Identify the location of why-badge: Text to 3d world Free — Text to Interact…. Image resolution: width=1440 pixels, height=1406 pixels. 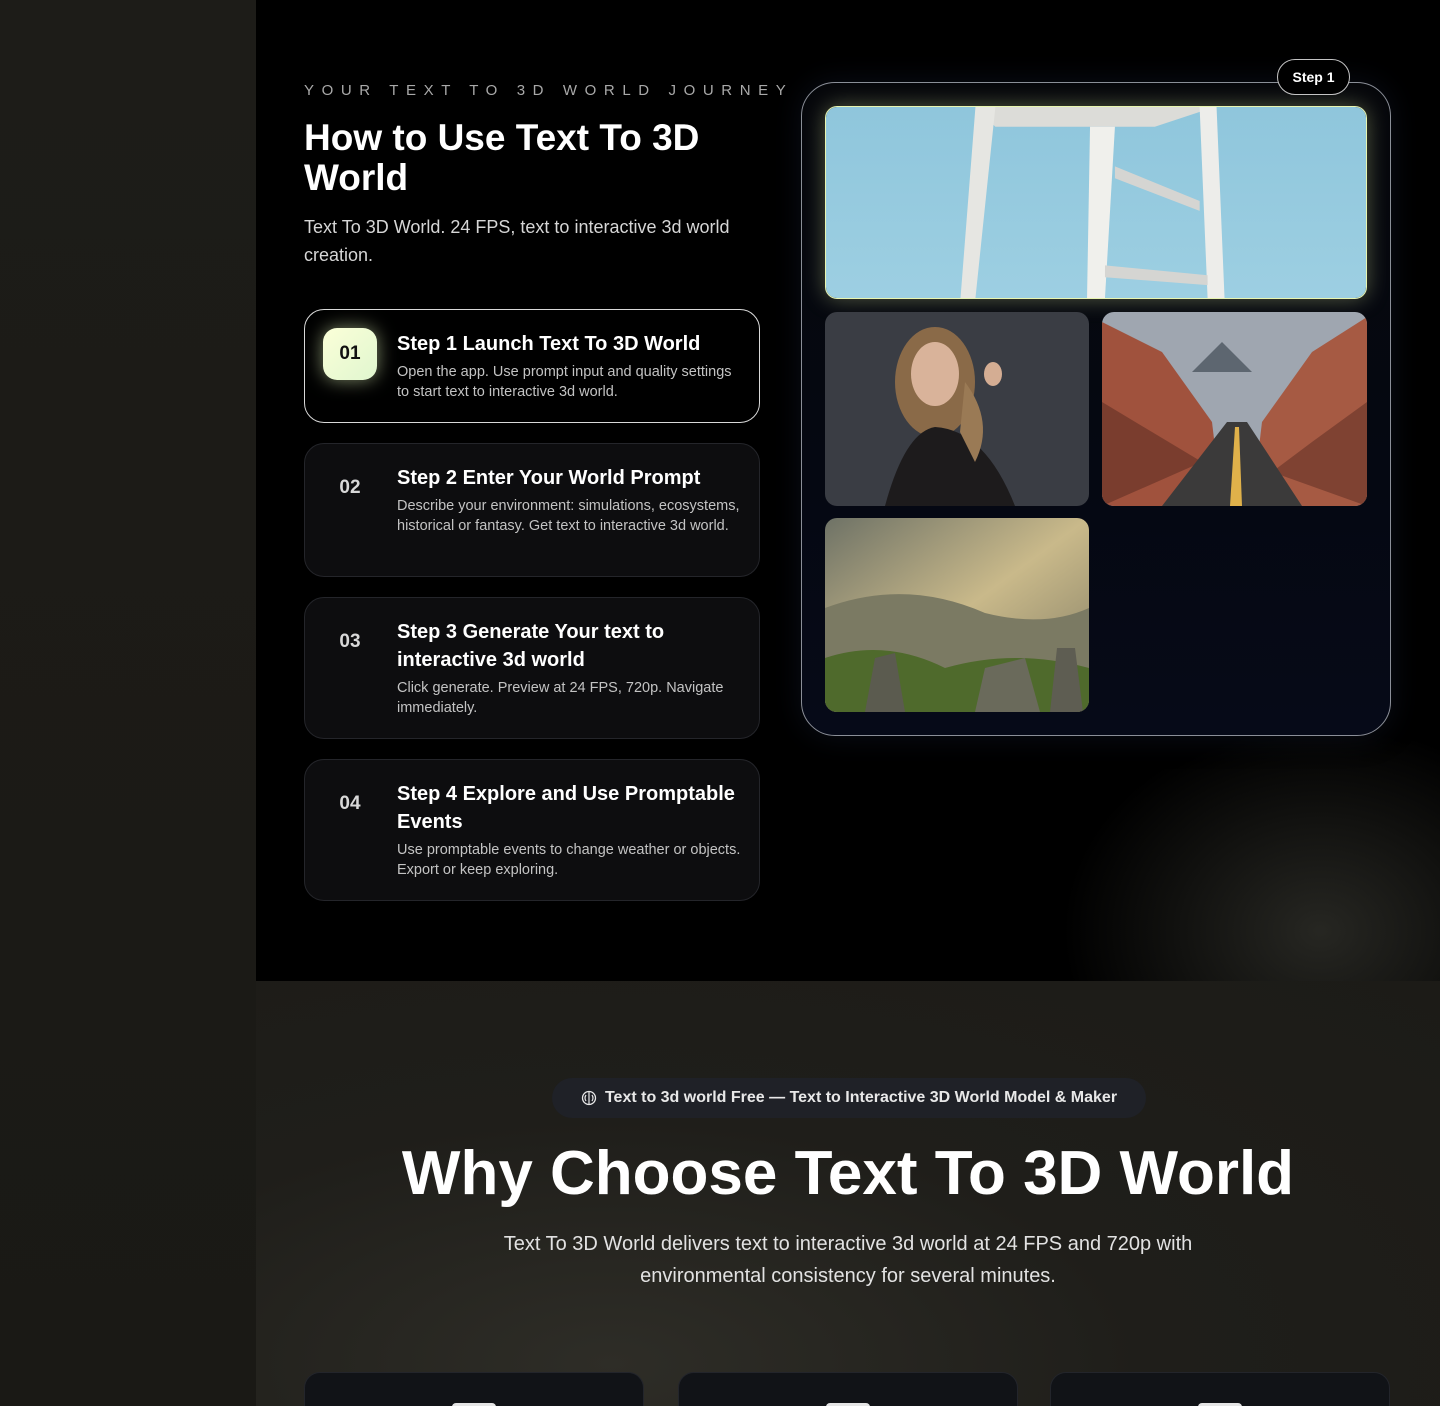
(849, 1098).